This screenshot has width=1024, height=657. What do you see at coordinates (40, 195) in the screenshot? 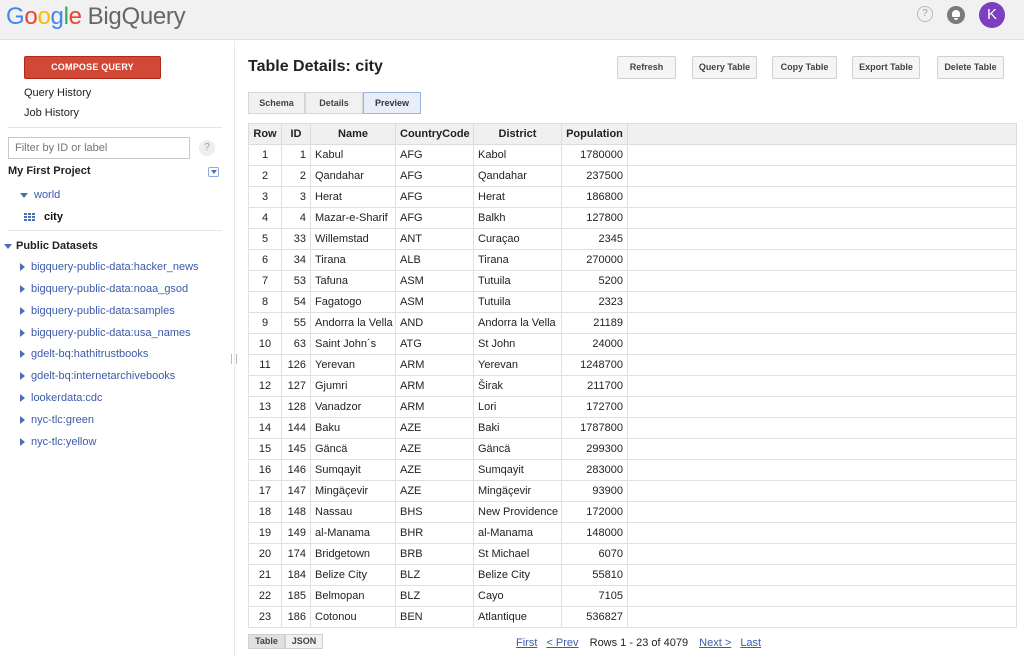
I see `dataset-world: world` at bounding box center [40, 195].